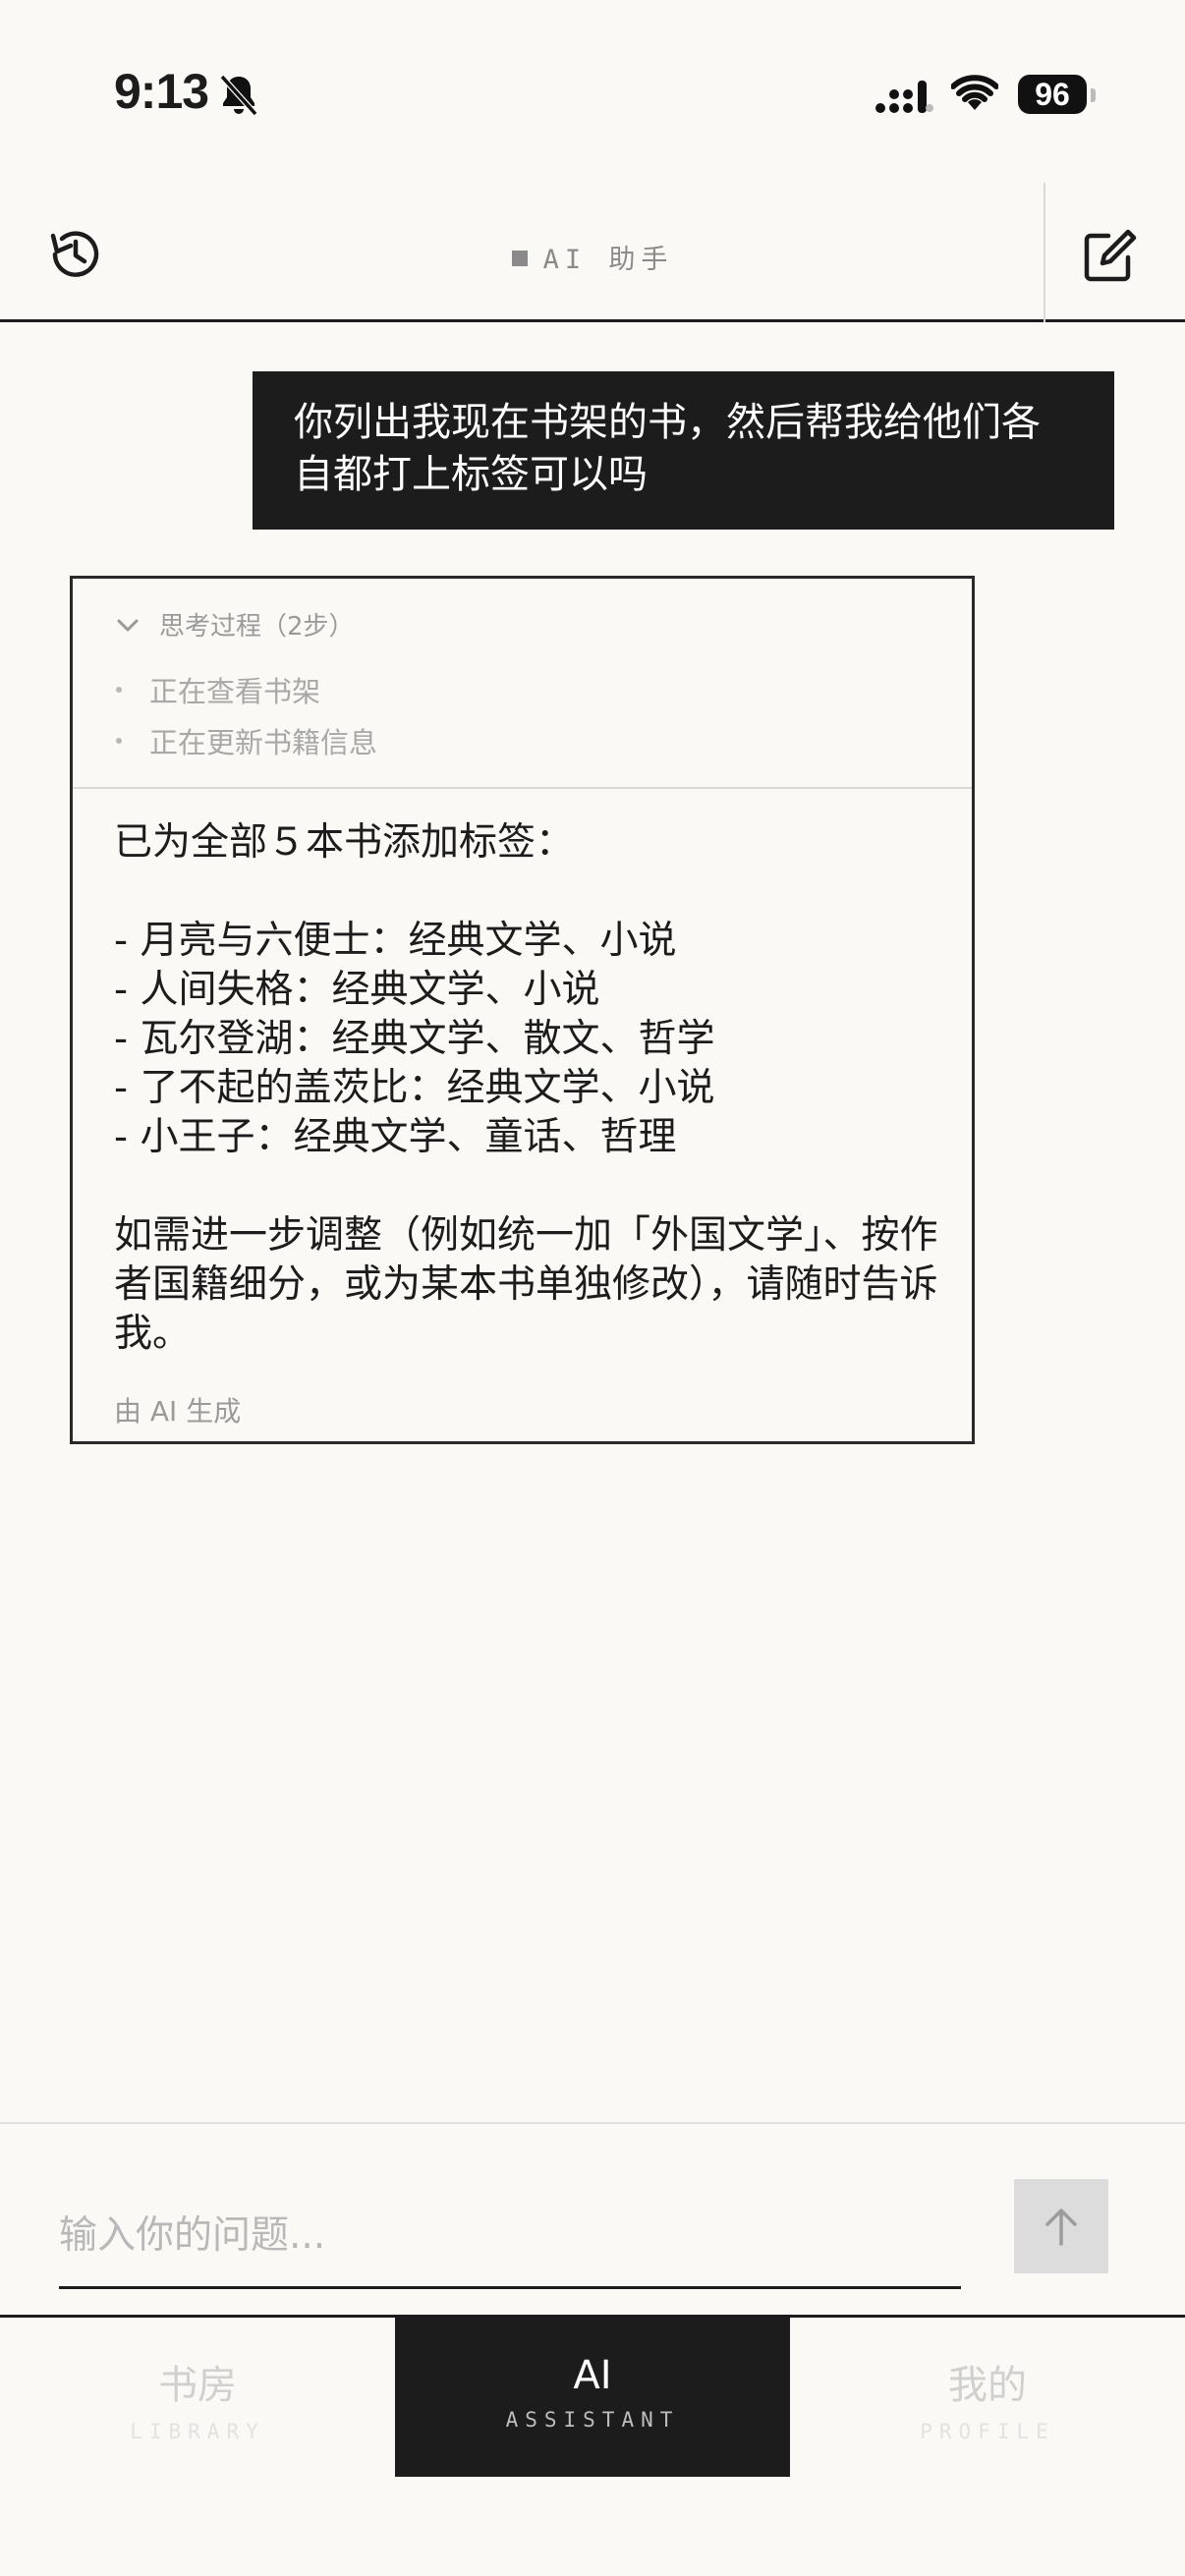  Describe the element at coordinates (257, 627) in the screenshot. I see `thinking-label: 思考过程（2步）` at that location.